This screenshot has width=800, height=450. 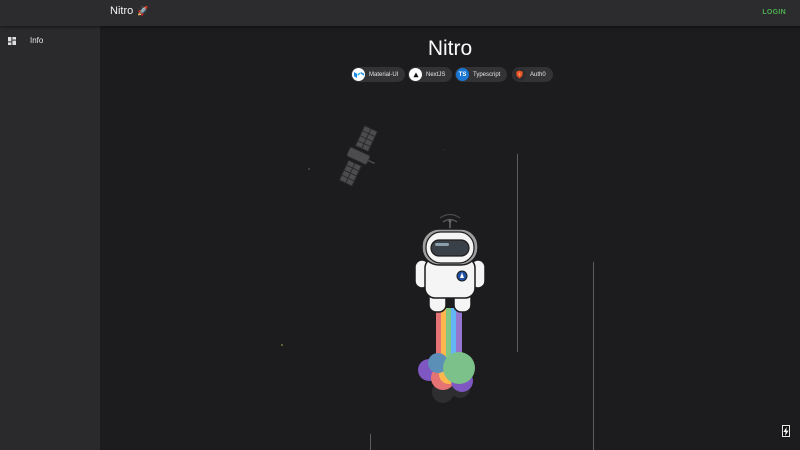 I want to click on app-brand: Nitro 🚀, so click(x=129, y=11).